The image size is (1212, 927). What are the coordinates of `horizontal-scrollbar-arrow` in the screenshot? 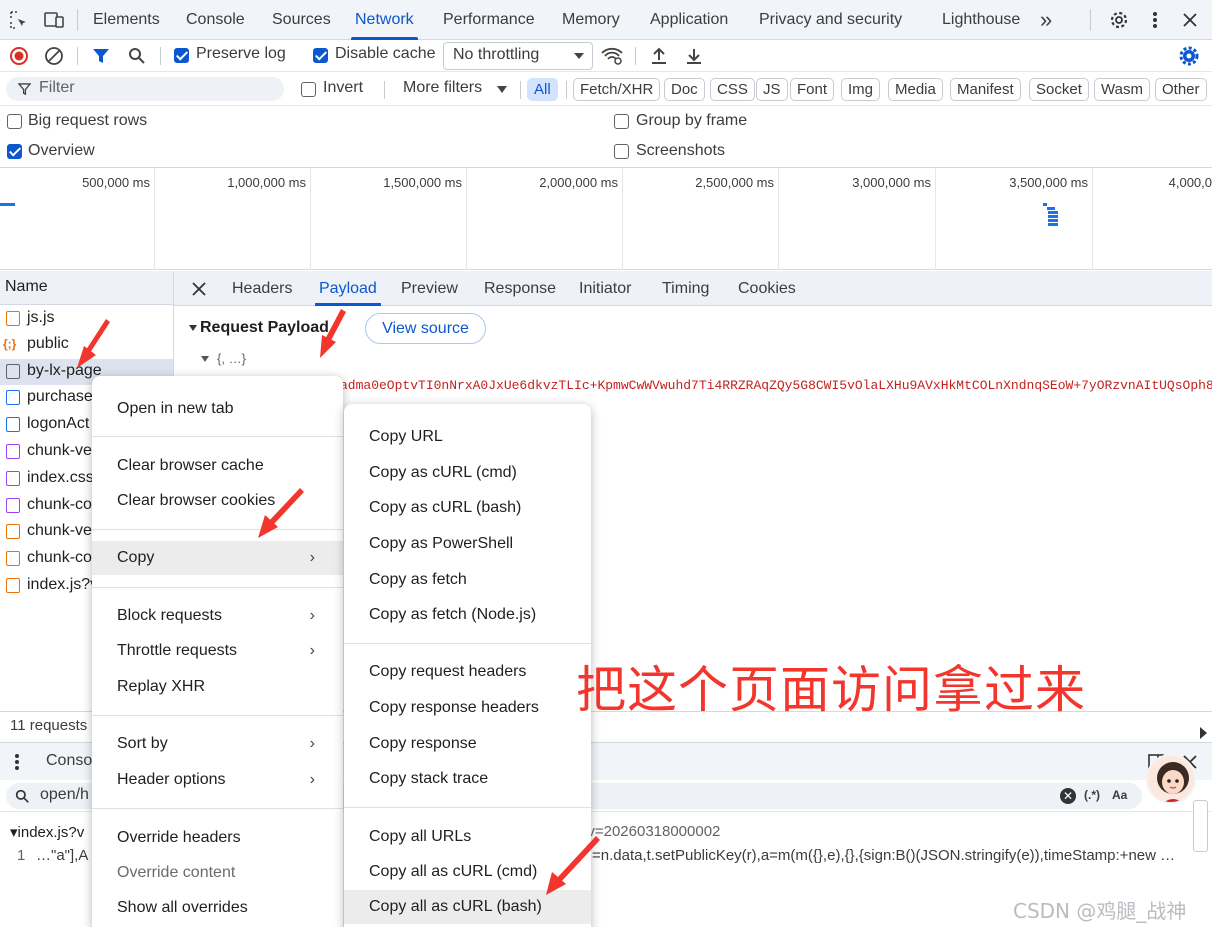 It's located at (1203, 733).